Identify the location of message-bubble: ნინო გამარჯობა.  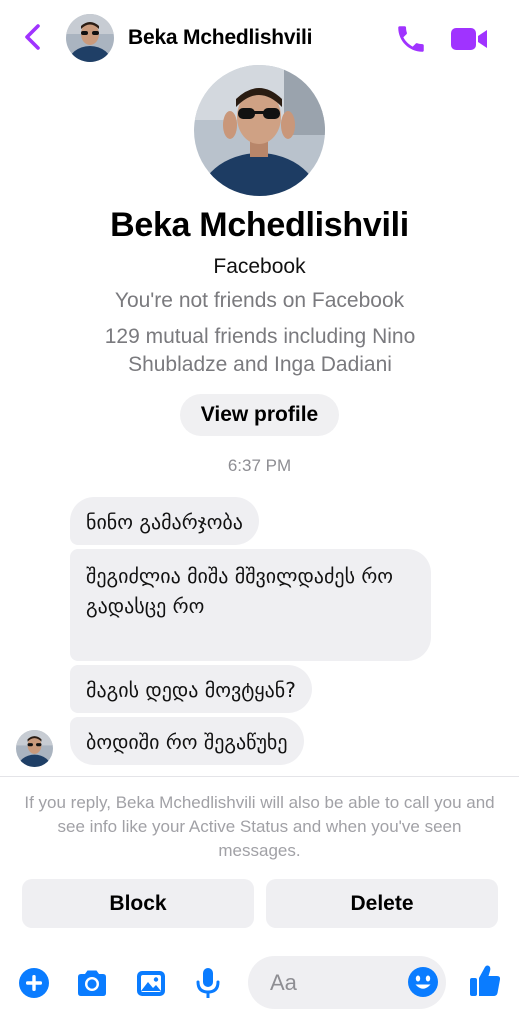
(164, 521).